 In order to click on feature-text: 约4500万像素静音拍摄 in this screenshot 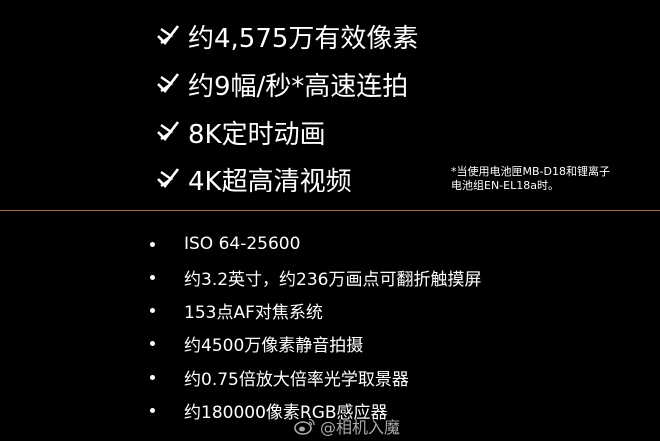, I will do `click(274, 345)`.